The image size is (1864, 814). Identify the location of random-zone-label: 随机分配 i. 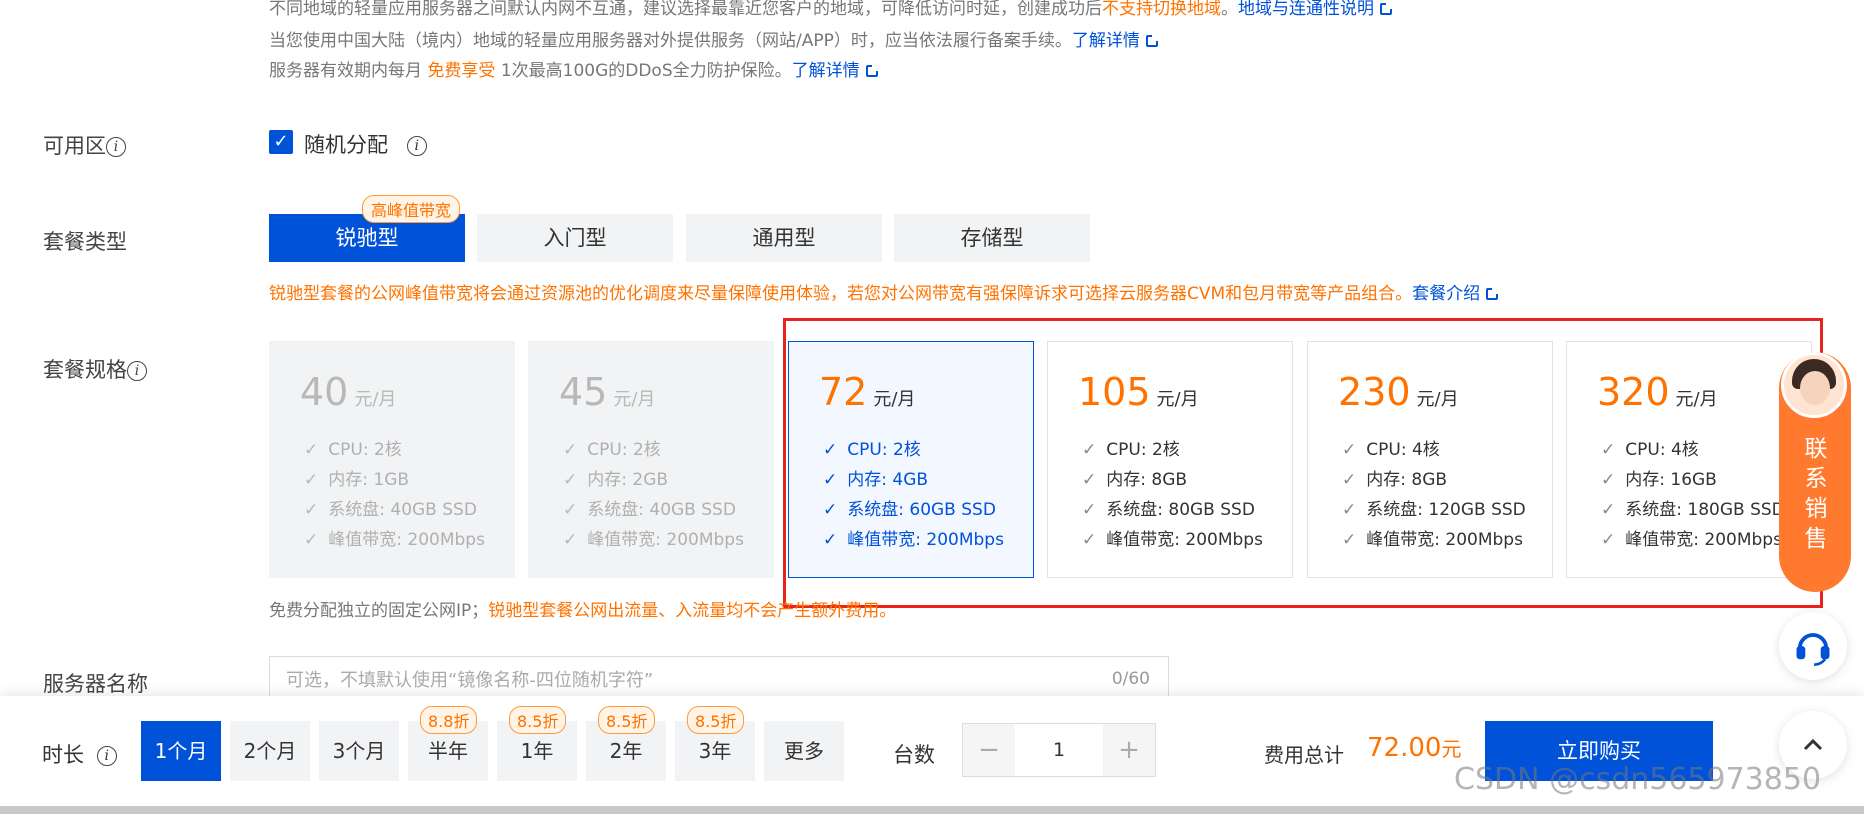
(365, 144).